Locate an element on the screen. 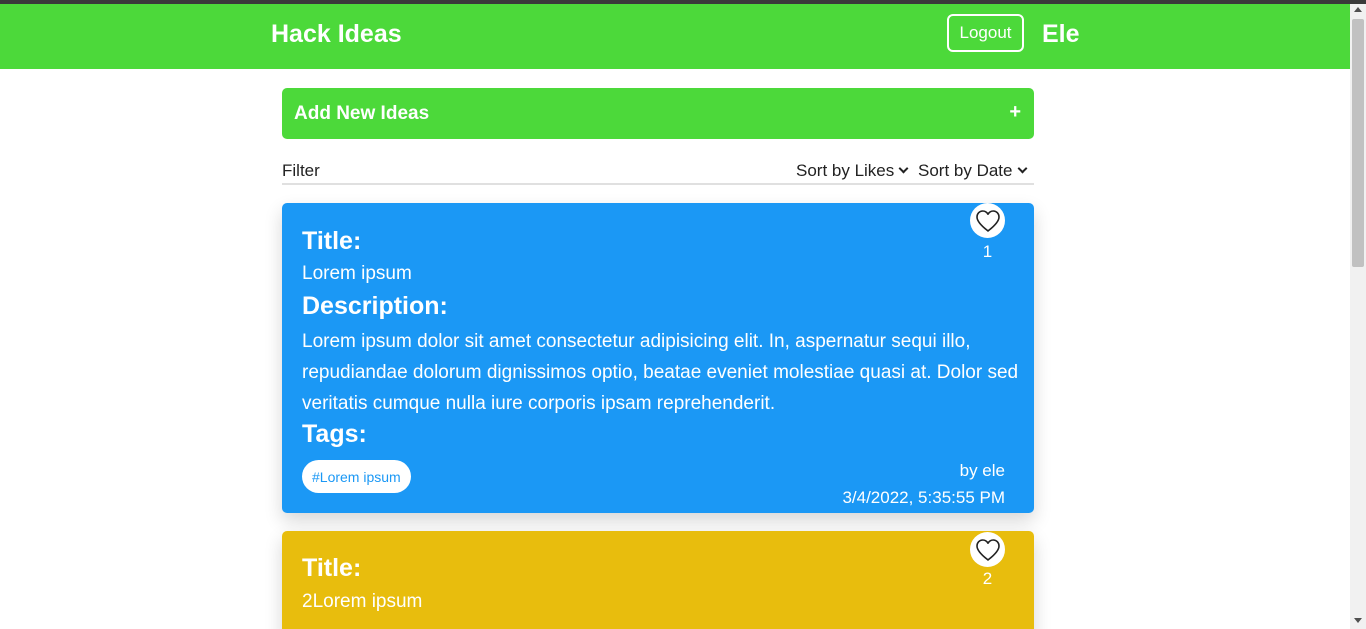 This screenshot has width=1366, height=629. sort-by-date-dropdown: Sort by Date is located at coordinates (972, 171).